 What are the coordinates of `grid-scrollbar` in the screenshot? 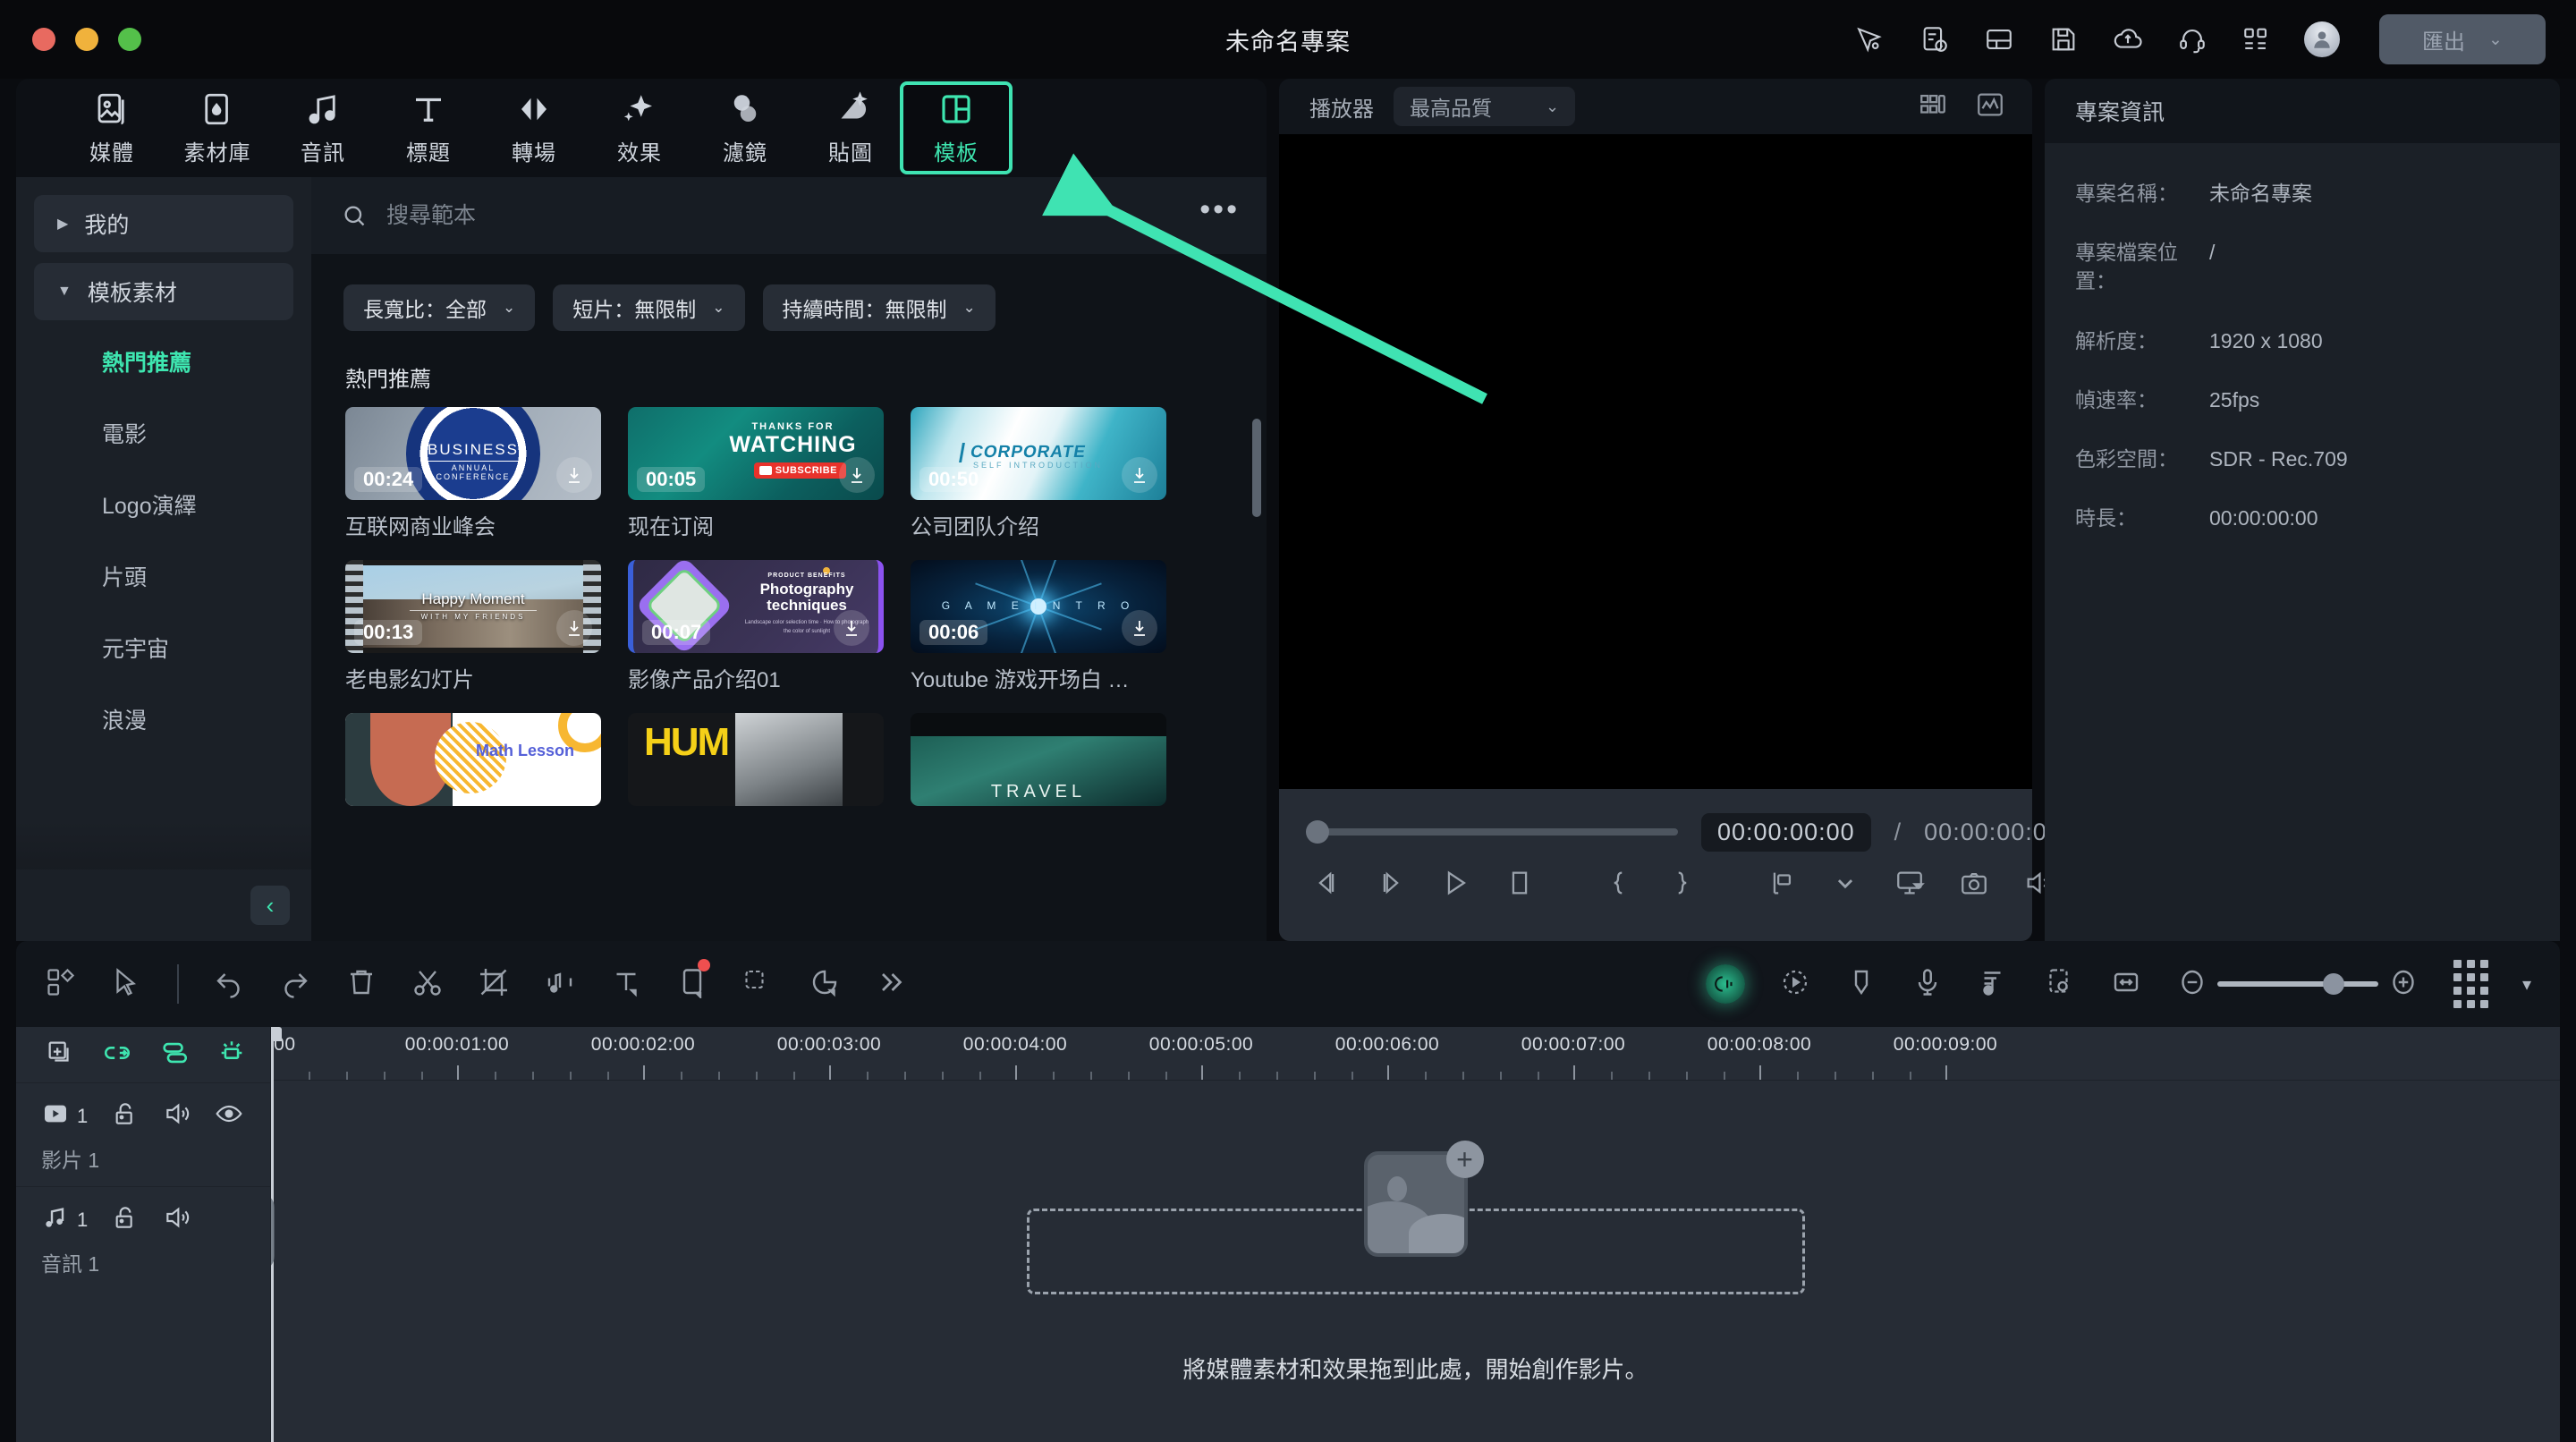 It's located at (1256, 468).